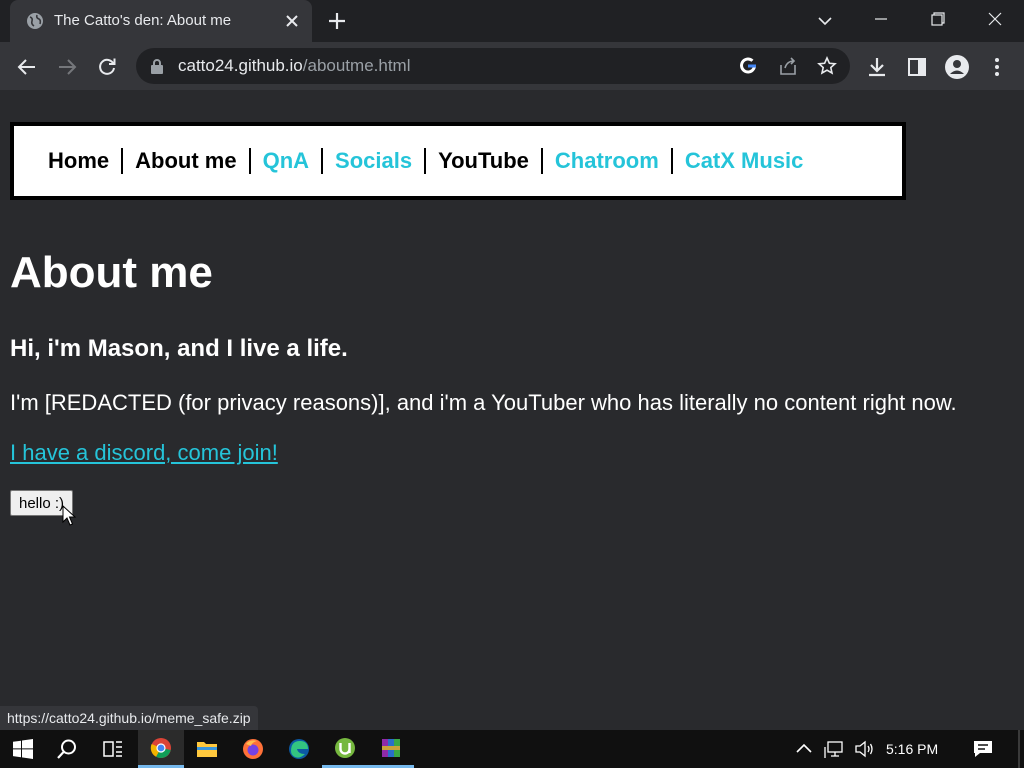 This screenshot has width=1024, height=768. Describe the element at coordinates (983, 749) in the screenshot. I see `notification-icon` at that location.